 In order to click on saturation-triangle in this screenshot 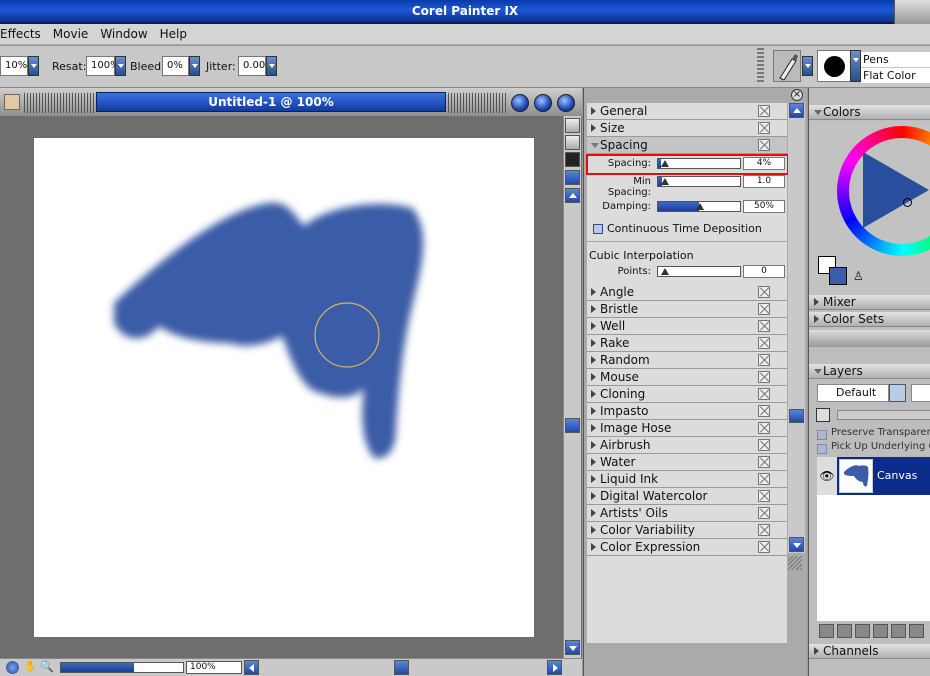, I will do `click(896, 190)`.